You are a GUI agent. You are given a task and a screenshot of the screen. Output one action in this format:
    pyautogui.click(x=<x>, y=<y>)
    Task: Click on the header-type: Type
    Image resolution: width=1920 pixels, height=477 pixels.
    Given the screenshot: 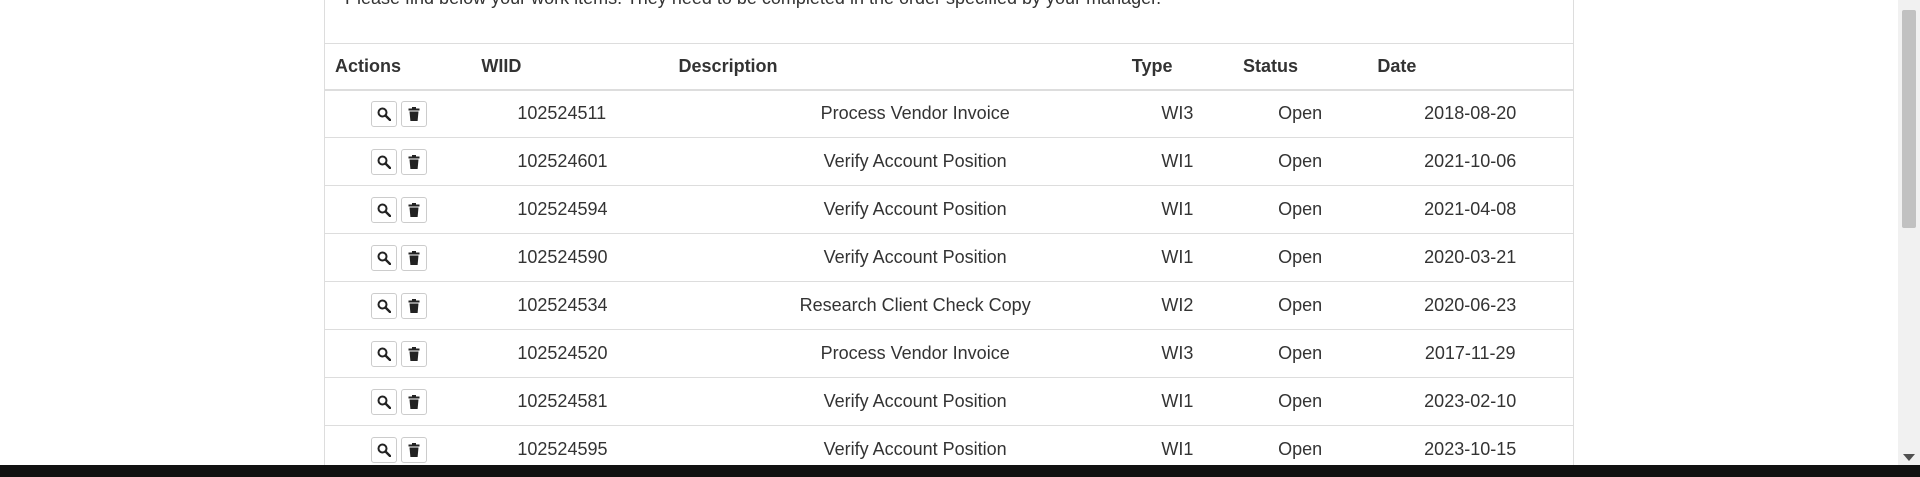 What is the action you would take?
    pyautogui.click(x=1177, y=67)
    